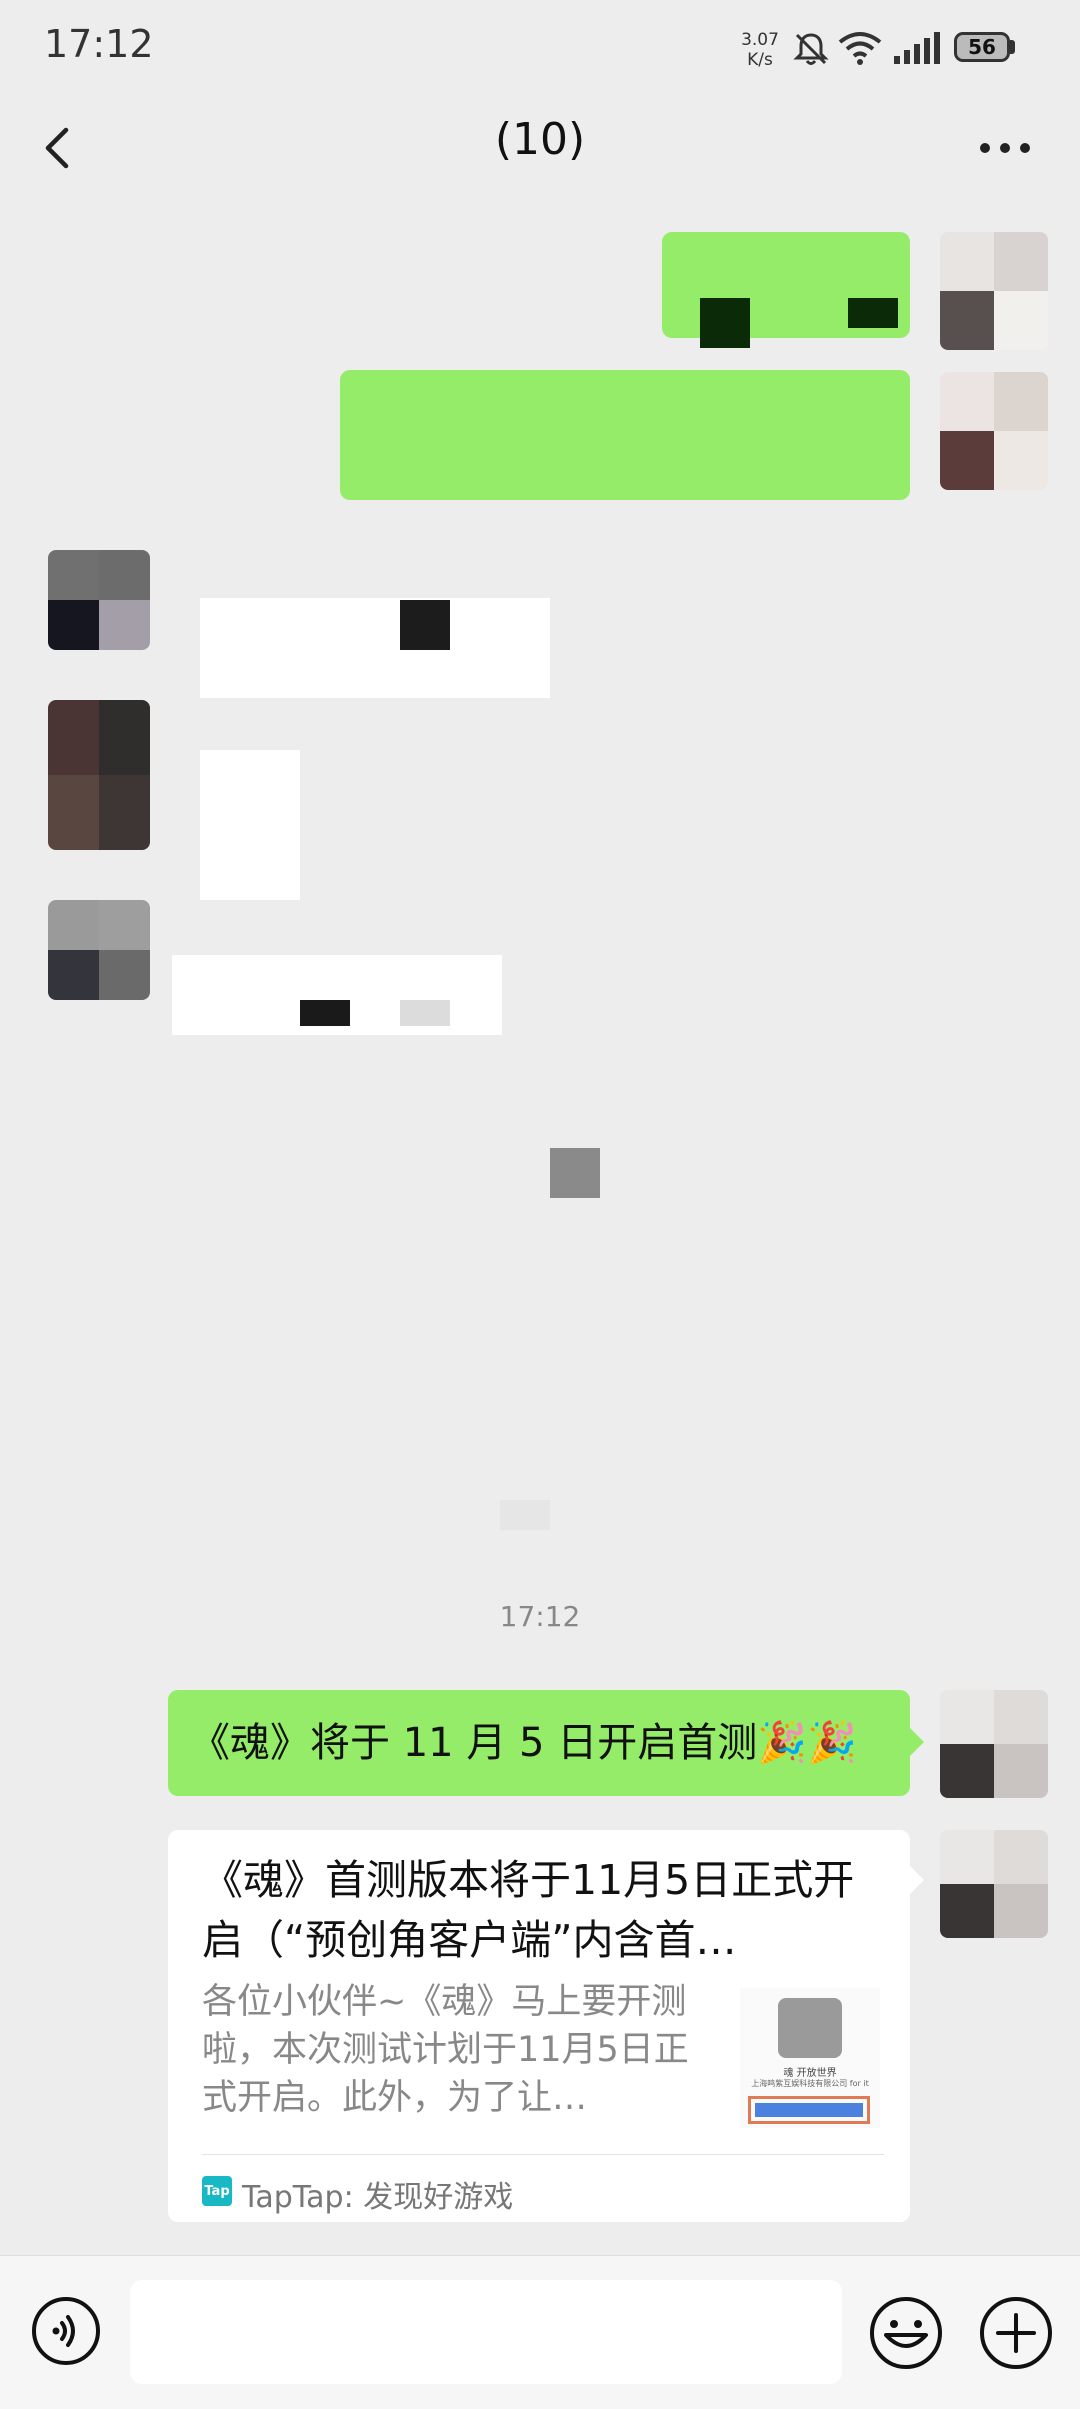  What do you see at coordinates (1005, 148) in the screenshot?
I see `more-dots-icon` at bounding box center [1005, 148].